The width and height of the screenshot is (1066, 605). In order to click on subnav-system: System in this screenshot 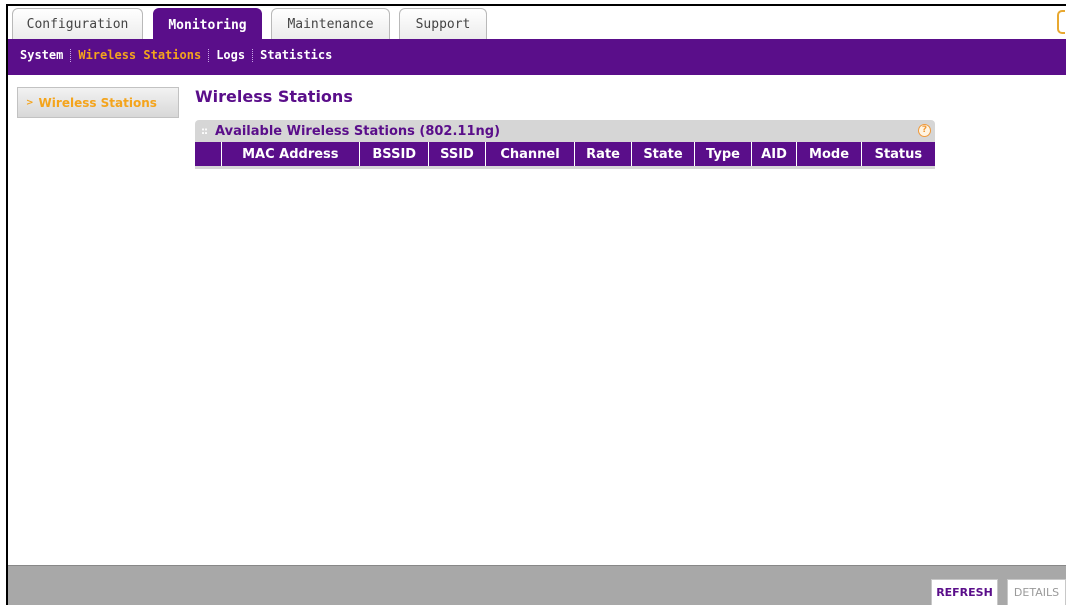, I will do `click(41, 55)`.